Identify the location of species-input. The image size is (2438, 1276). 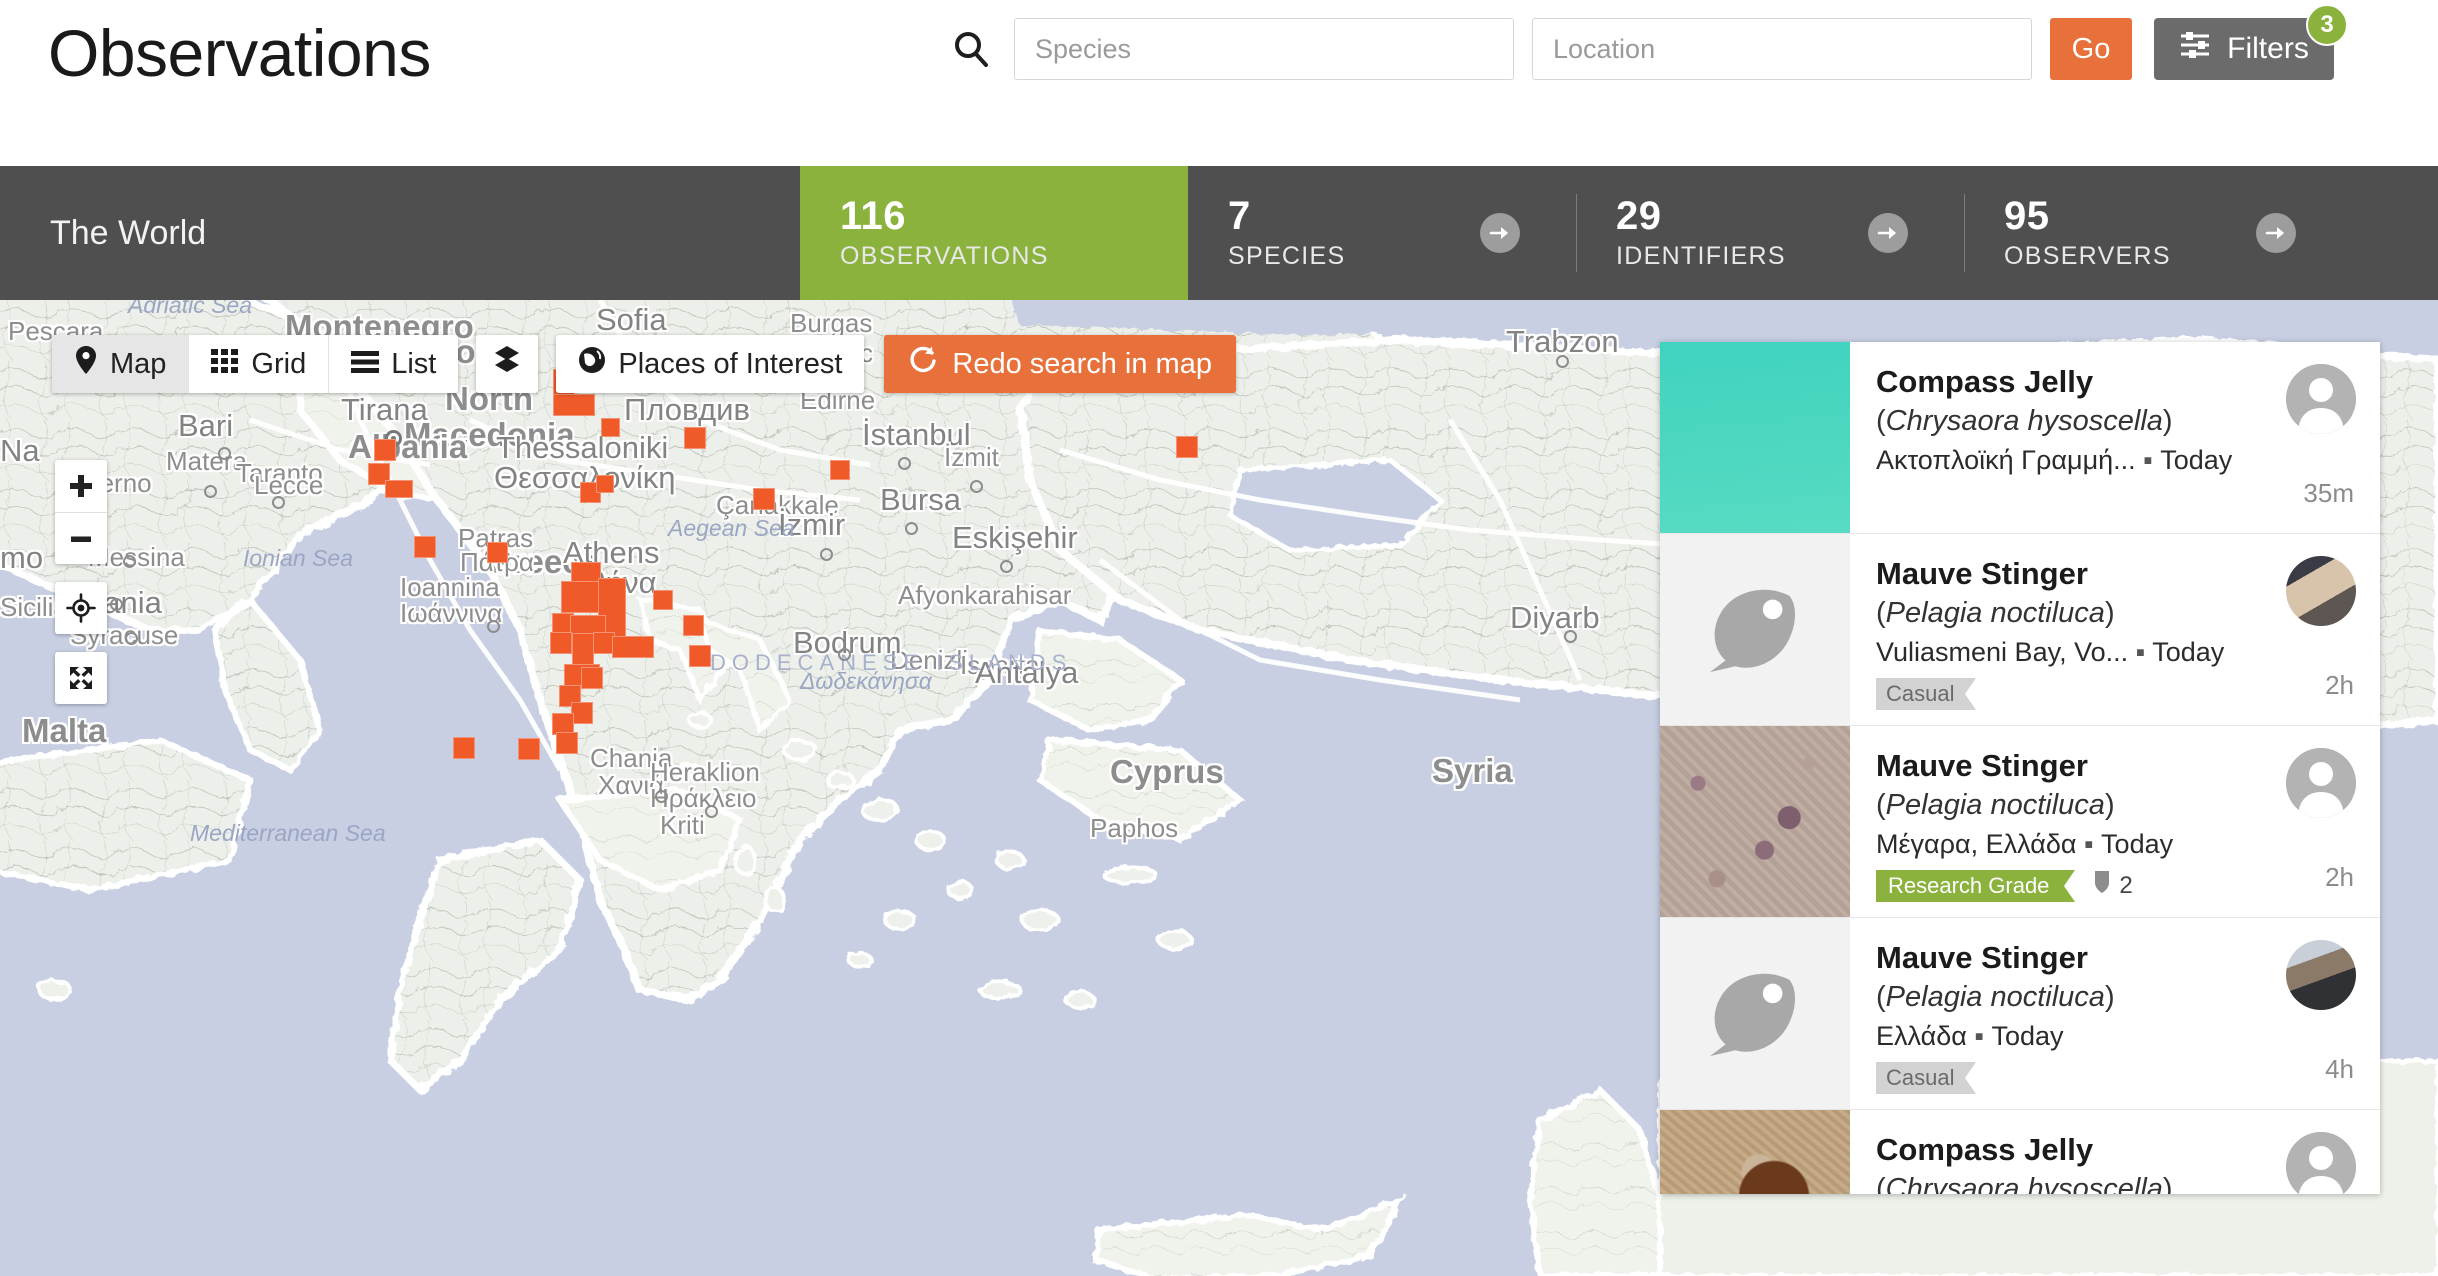
(1264, 49).